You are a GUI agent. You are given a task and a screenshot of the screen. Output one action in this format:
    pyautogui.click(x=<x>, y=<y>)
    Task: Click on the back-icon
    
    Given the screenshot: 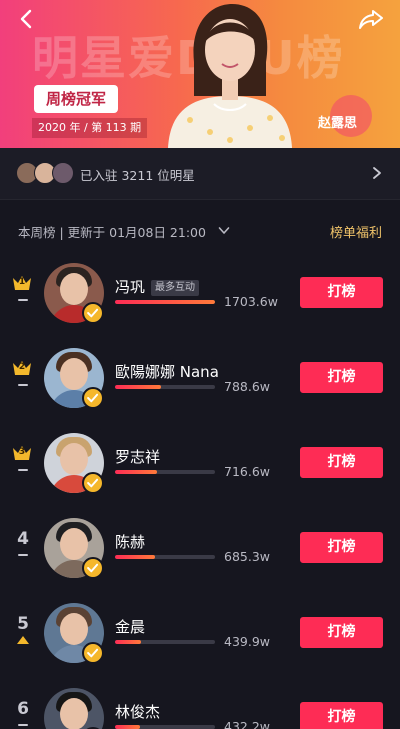 What is the action you would take?
    pyautogui.click(x=27, y=19)
    